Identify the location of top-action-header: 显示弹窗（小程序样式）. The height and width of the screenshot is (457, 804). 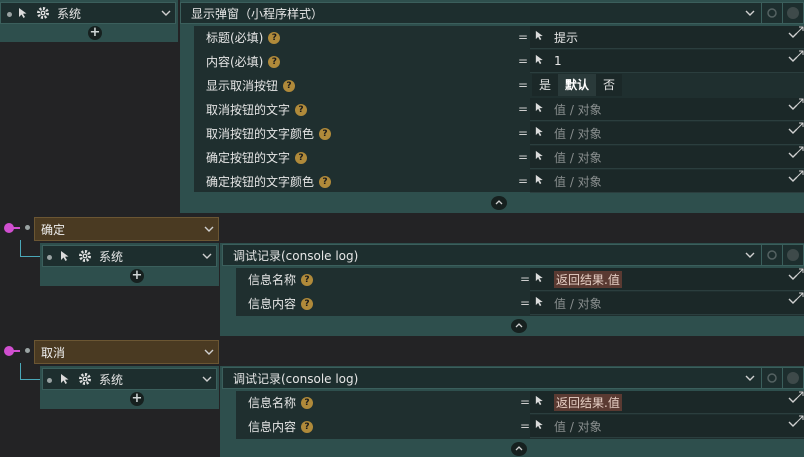
(492, 13).